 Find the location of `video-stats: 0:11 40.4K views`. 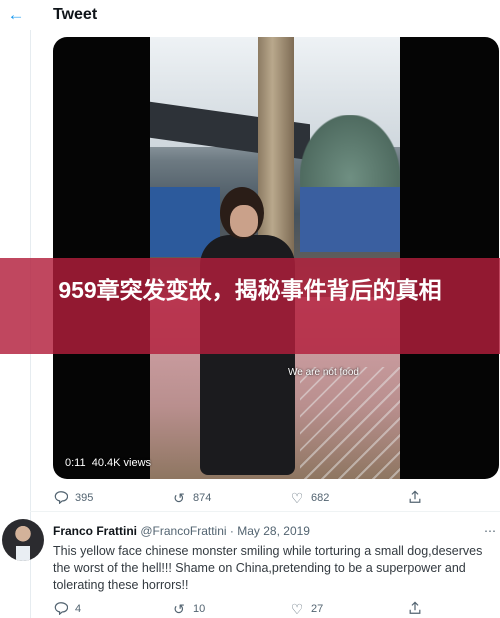

video-stats: 0:11 40.4K views is located at coordinates (108, 463).